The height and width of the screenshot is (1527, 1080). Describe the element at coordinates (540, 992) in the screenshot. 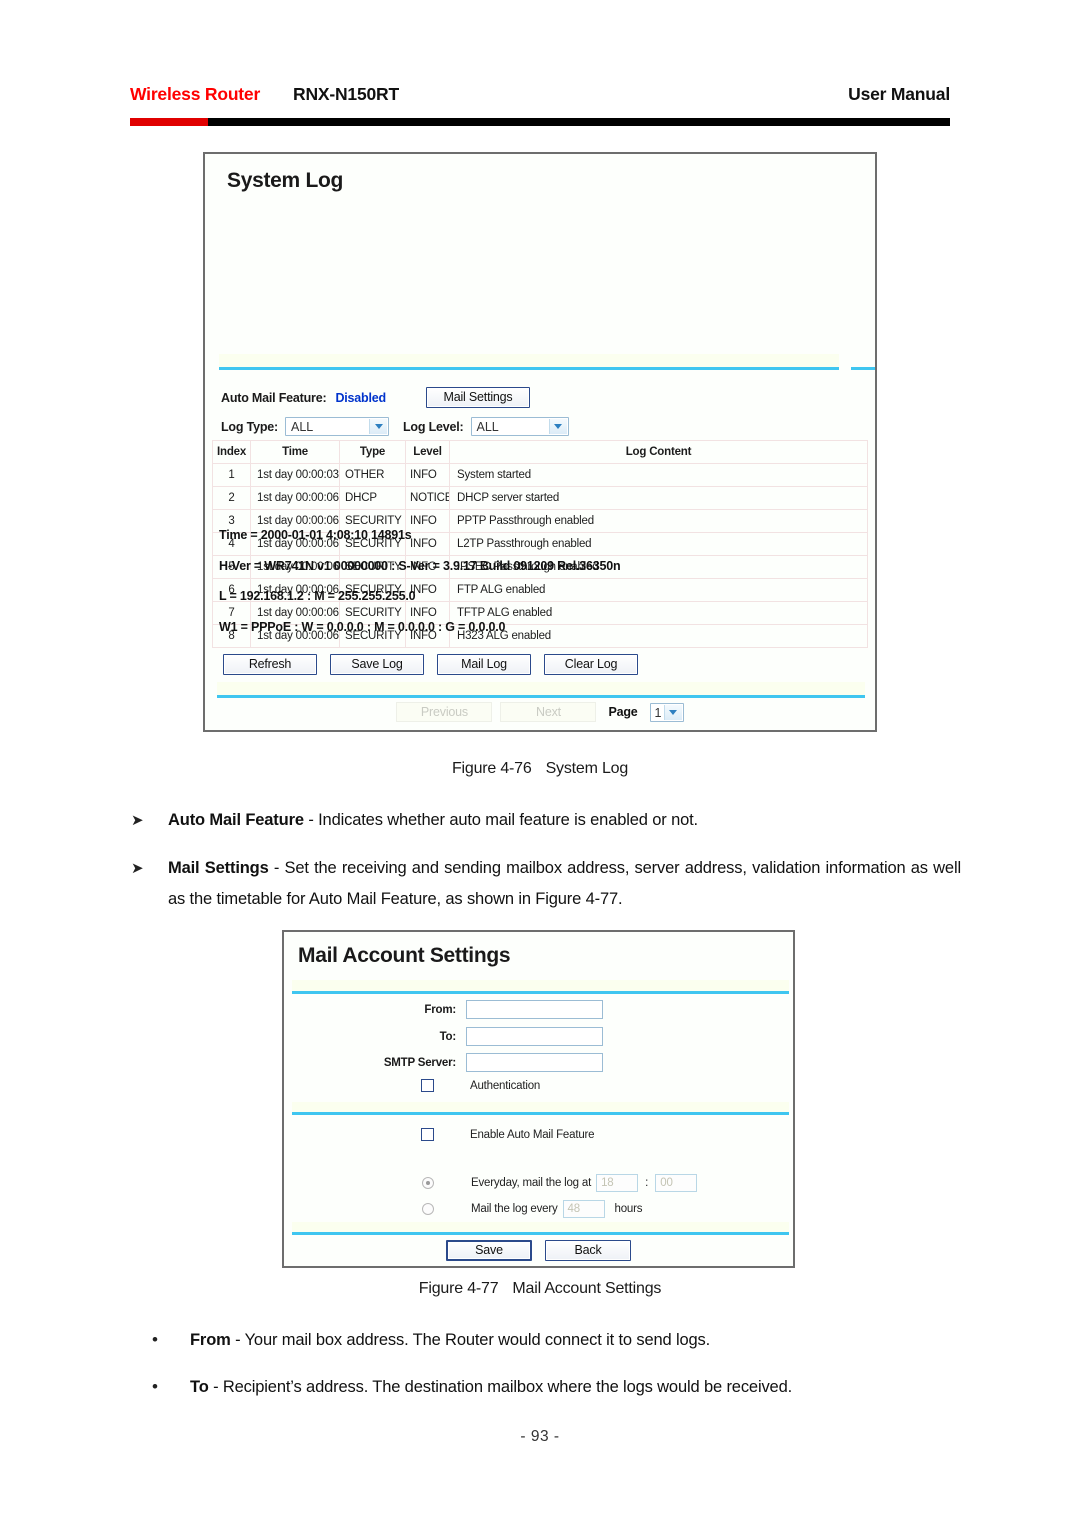

I see `title-divider` at that location.